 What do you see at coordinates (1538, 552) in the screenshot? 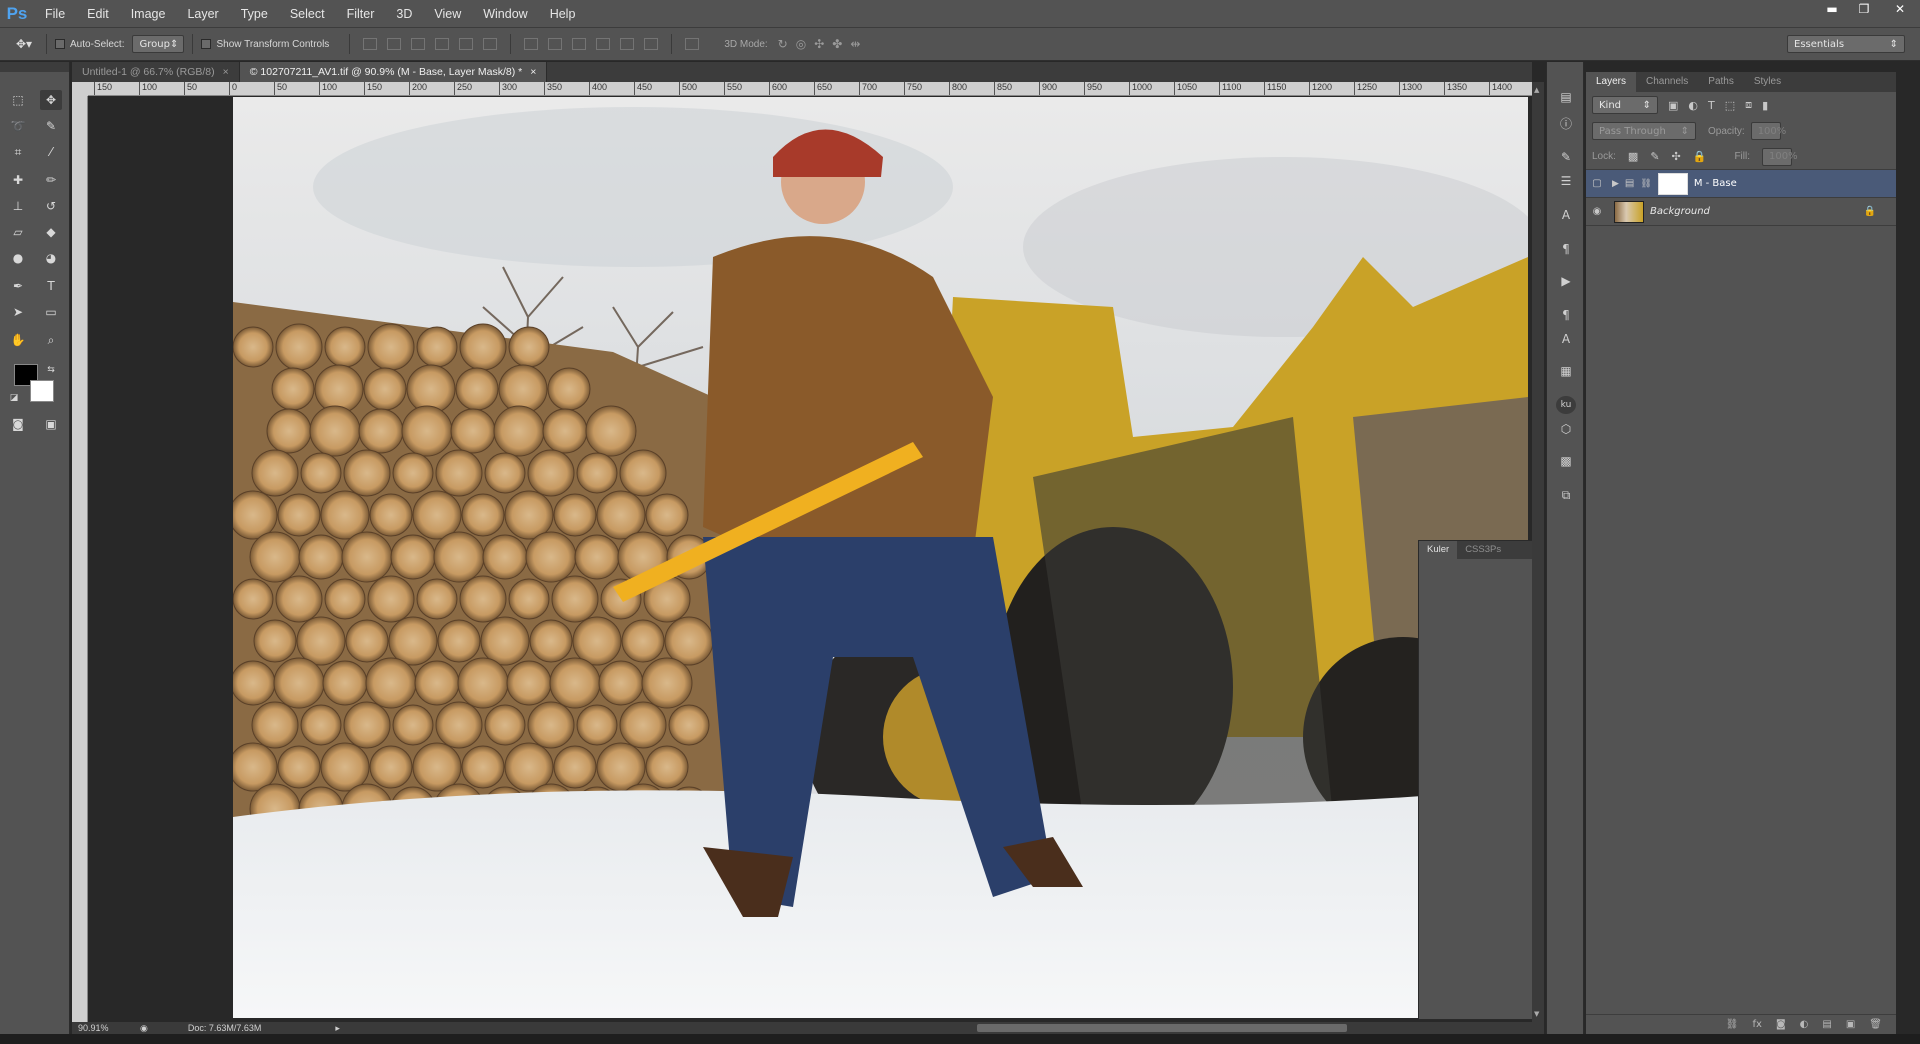
I see `vertical-scrollbar: ▲ ▼` at bounding box center [1538, 552].